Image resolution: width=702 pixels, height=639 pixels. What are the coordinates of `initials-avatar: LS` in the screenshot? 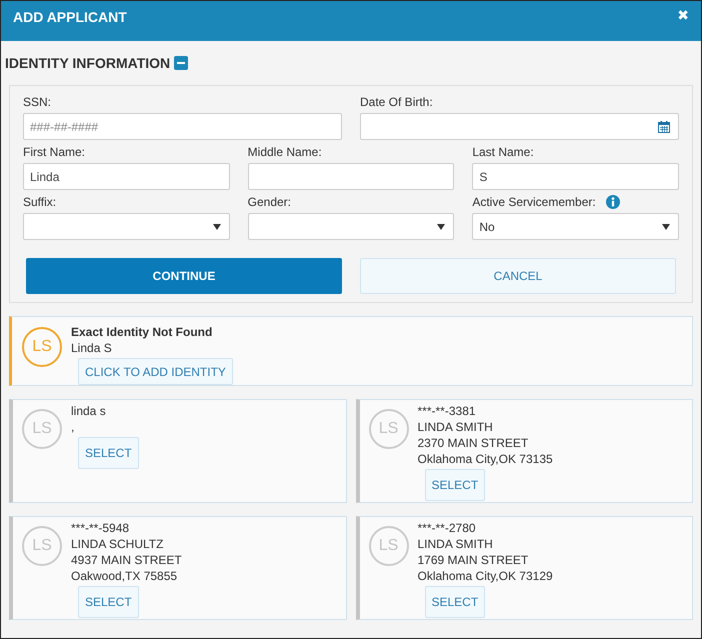 It's located at (42, 347).